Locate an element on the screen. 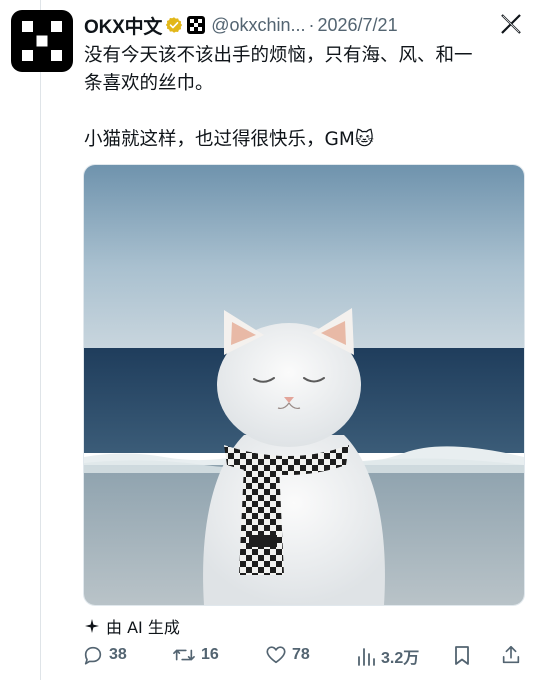 This screenshot has width=535, height=680. retweet-icon is located at coordinates (184, 655).